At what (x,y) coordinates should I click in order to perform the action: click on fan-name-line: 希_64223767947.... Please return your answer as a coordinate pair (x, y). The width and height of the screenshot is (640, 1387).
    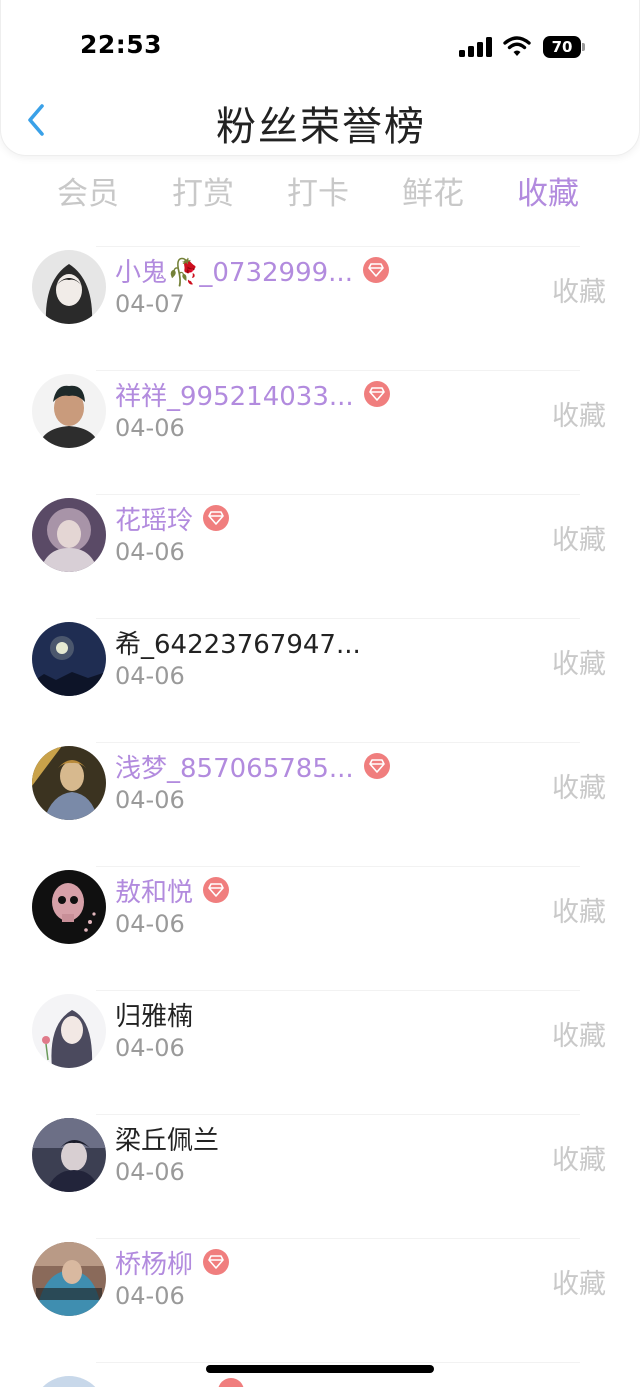
    Looking at the image, I should click on (238, 642).